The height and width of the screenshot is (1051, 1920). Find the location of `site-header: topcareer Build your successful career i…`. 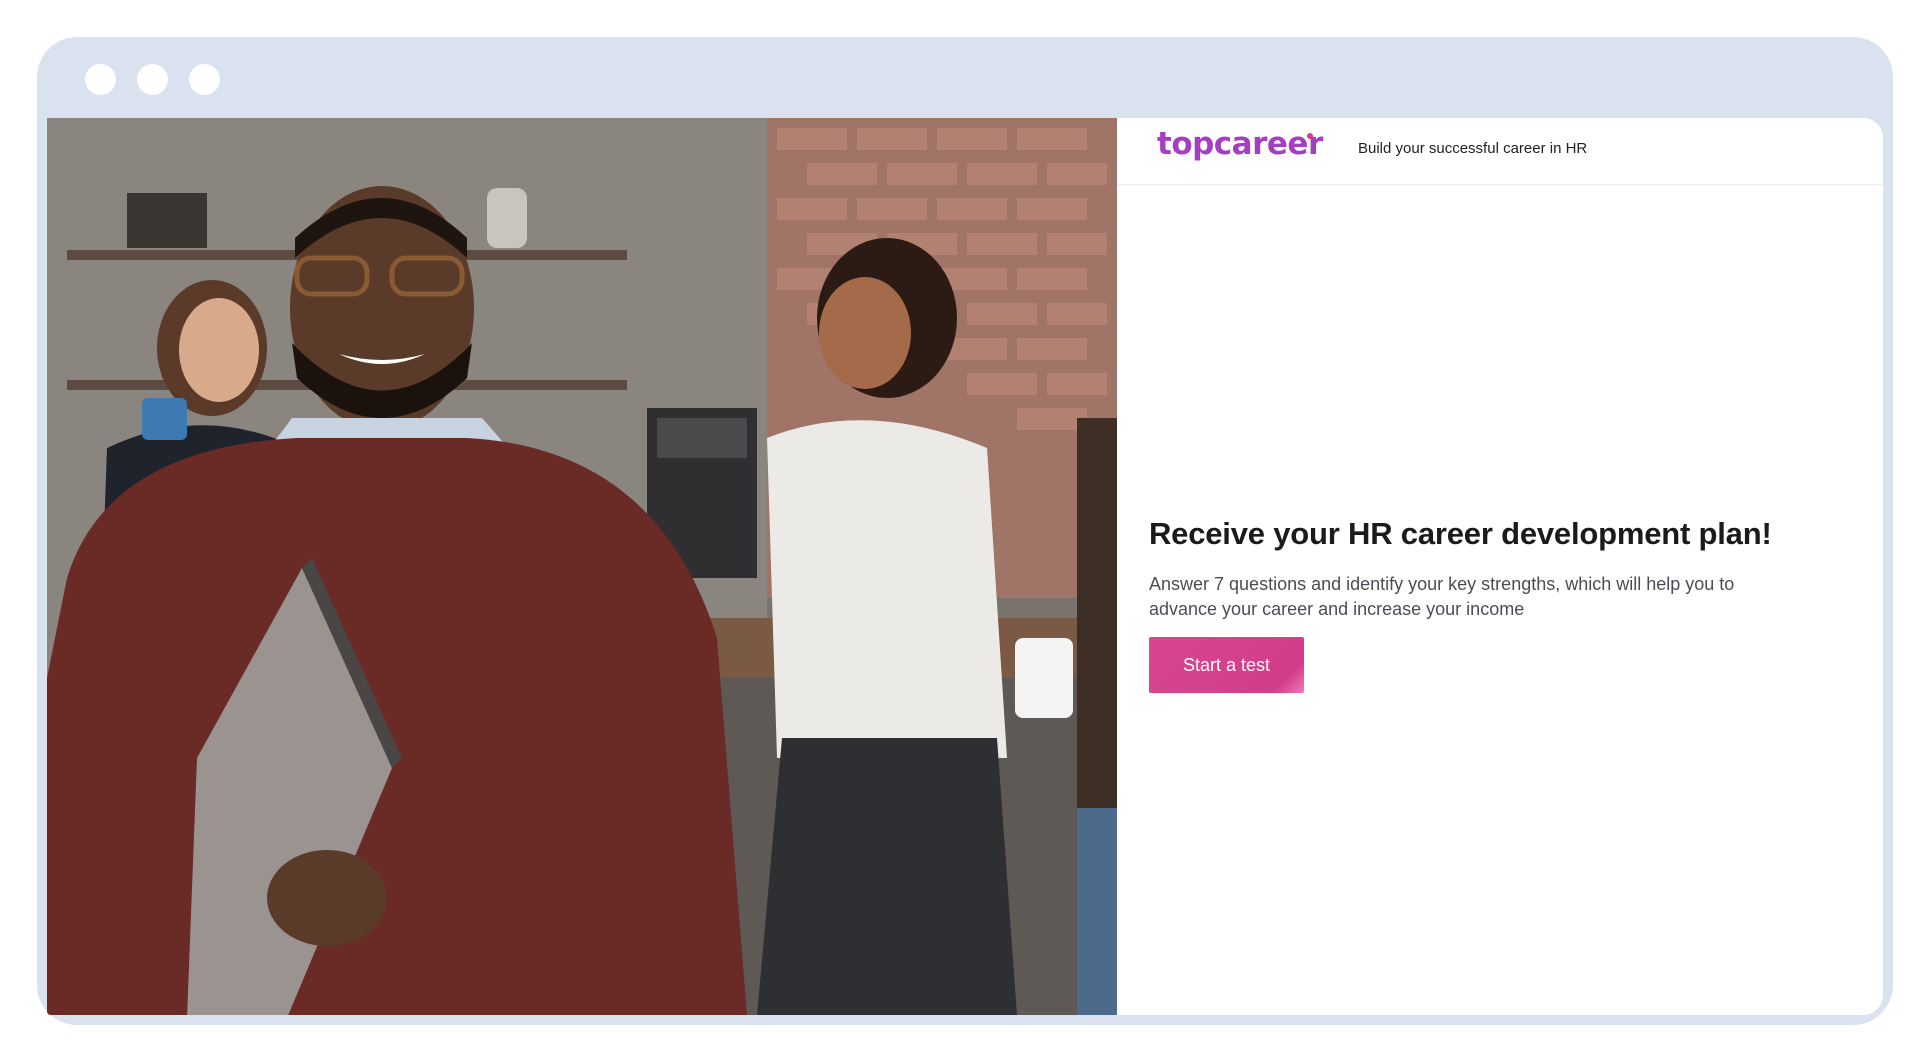

site-header: topcareer Build your successful career i… is located at coordinates (1500, 151).